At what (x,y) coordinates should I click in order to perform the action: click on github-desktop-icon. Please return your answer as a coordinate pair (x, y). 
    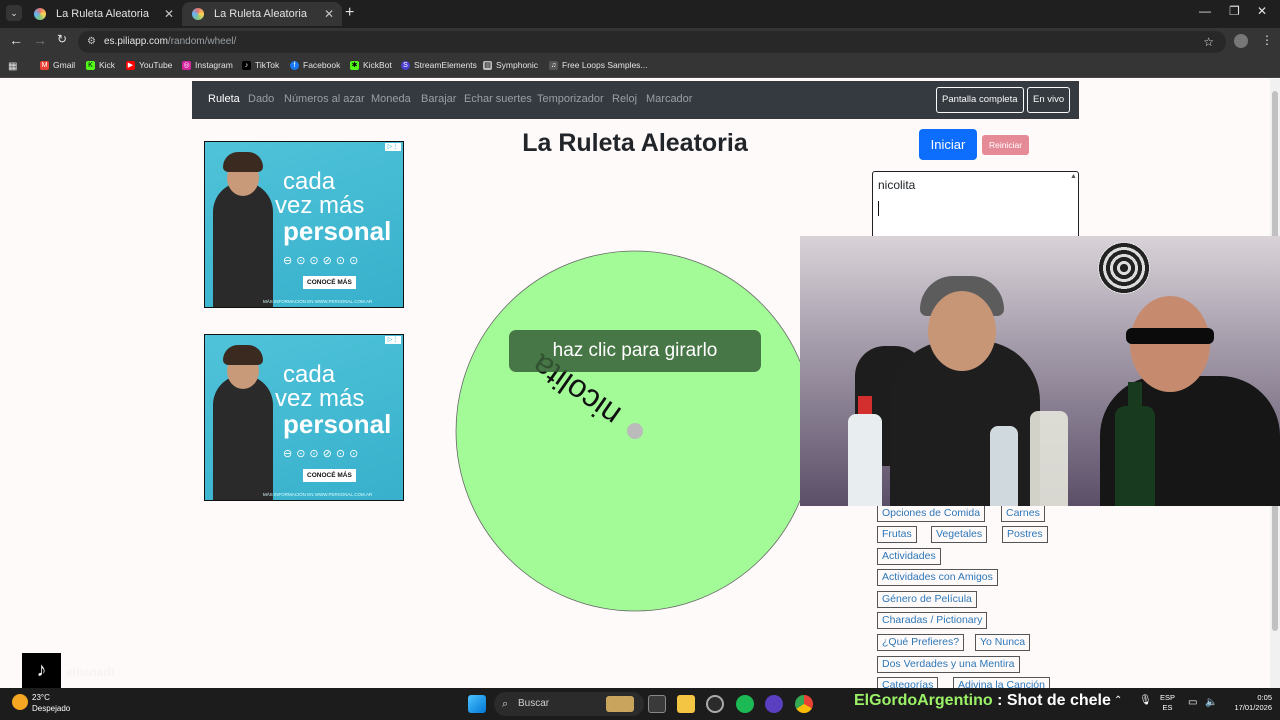
    Looking at the image, I should click on (715, 704).